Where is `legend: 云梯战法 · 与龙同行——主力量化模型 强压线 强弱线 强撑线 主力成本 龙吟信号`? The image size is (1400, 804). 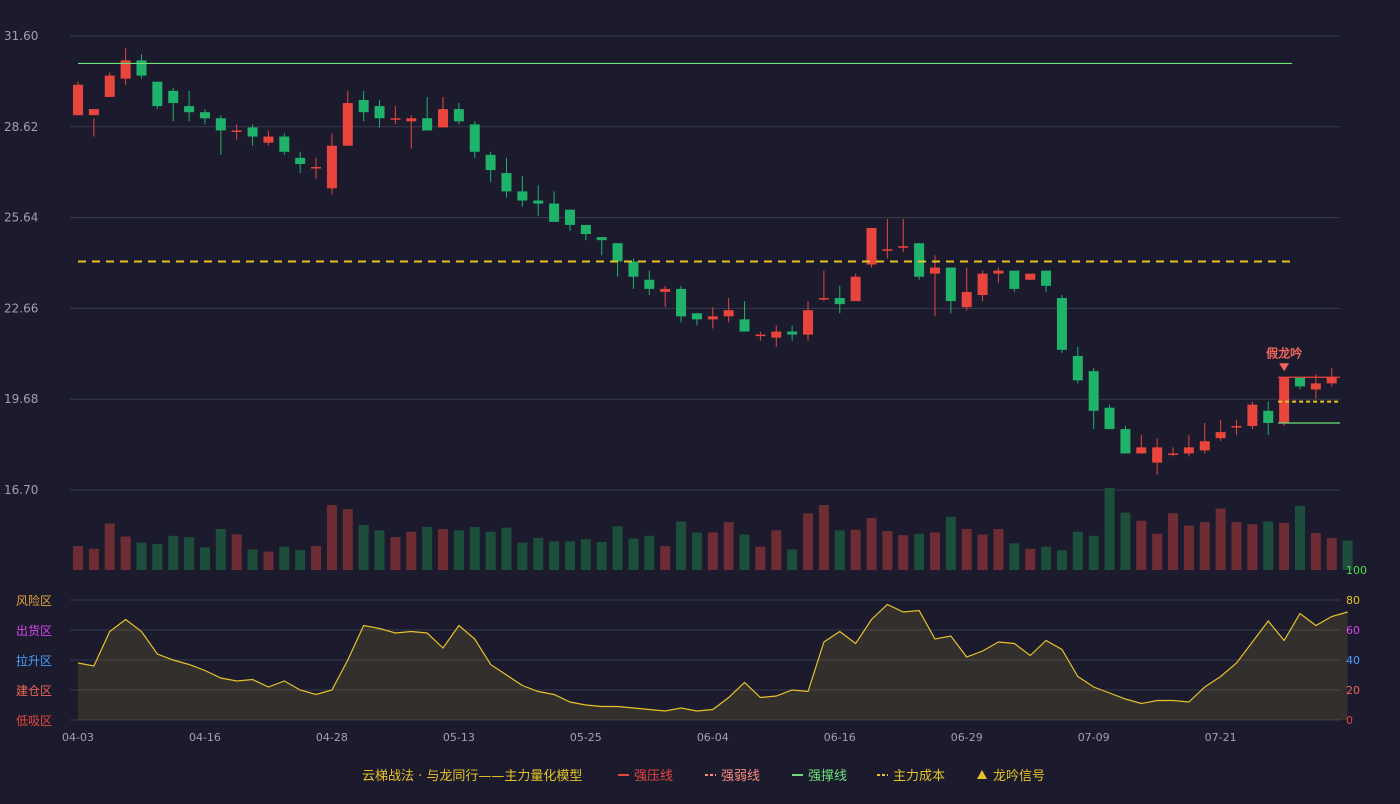
legend: 云梯战法 · 与龙同行——主力量化模型 强压线 强弱线 强撑线 主力成本 龙吟信号 is located at coordinates (703, 776).